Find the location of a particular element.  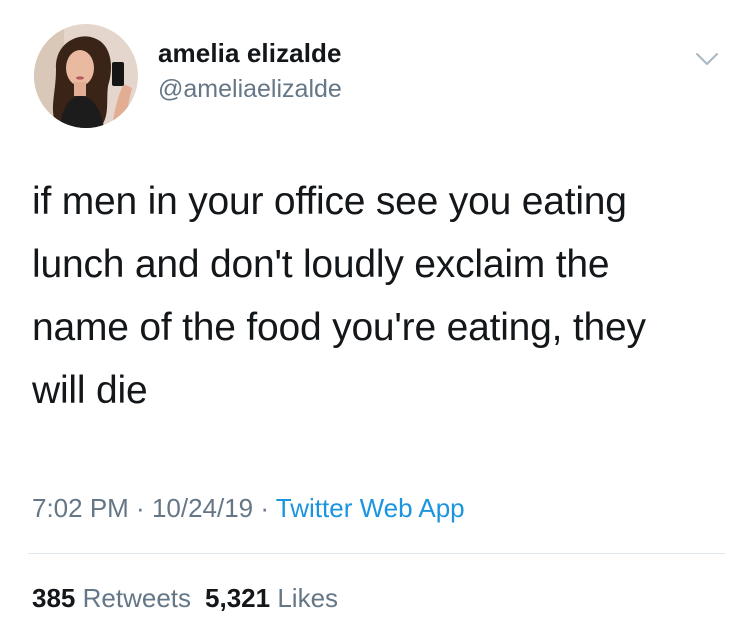

likes-label: Likes is located at coordinates (308, 598).